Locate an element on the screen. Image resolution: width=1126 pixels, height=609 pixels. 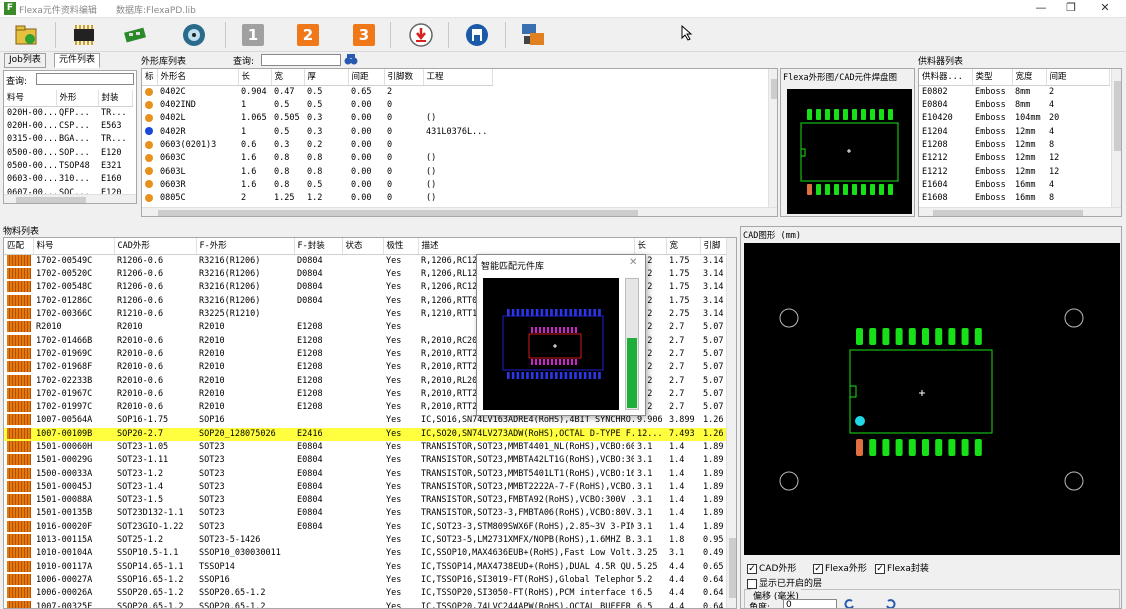
shape-row: 0603C 1.6 0.8 0.8 0.00 0 () is located at coordinates (317, 158).